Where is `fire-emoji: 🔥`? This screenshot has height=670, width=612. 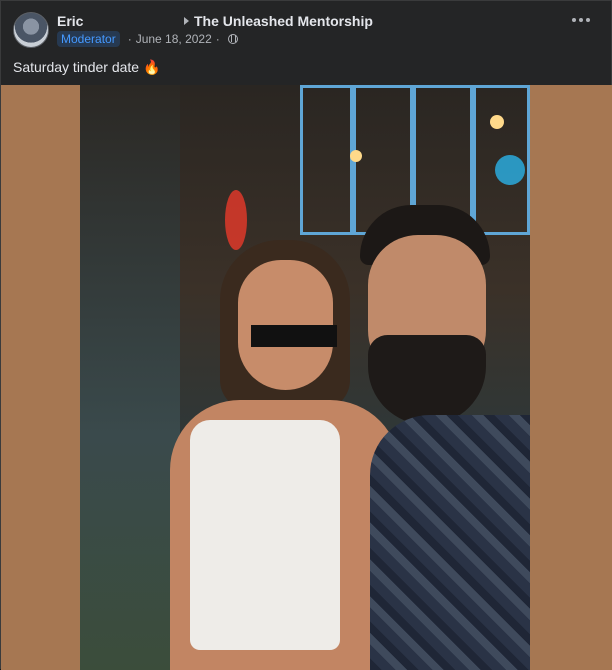 fire-emoji: 🔥 is located at coordinates (151, 67).